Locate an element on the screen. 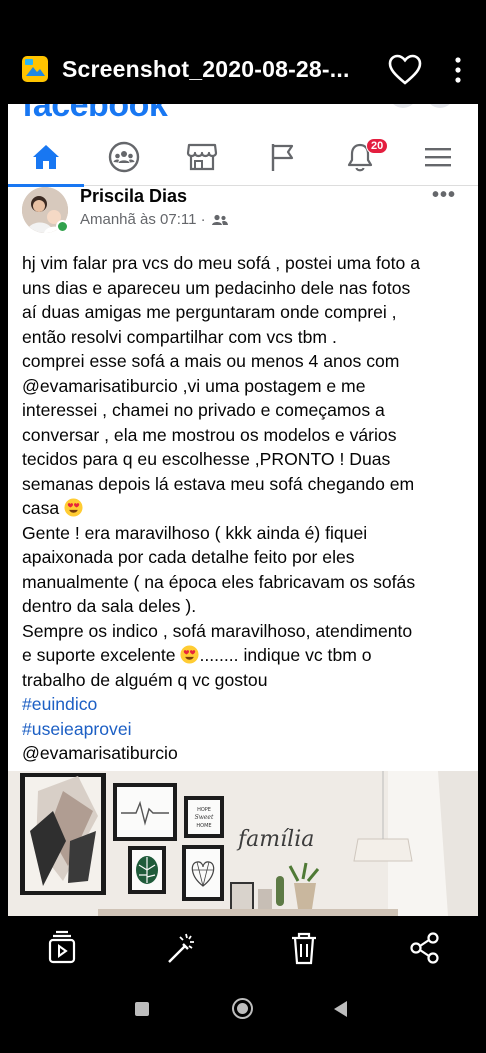 This screenshot has height=1053, width=486. post-line: então resolvi compartilhar com vcs tbm . is located at coordinates (179, 336).